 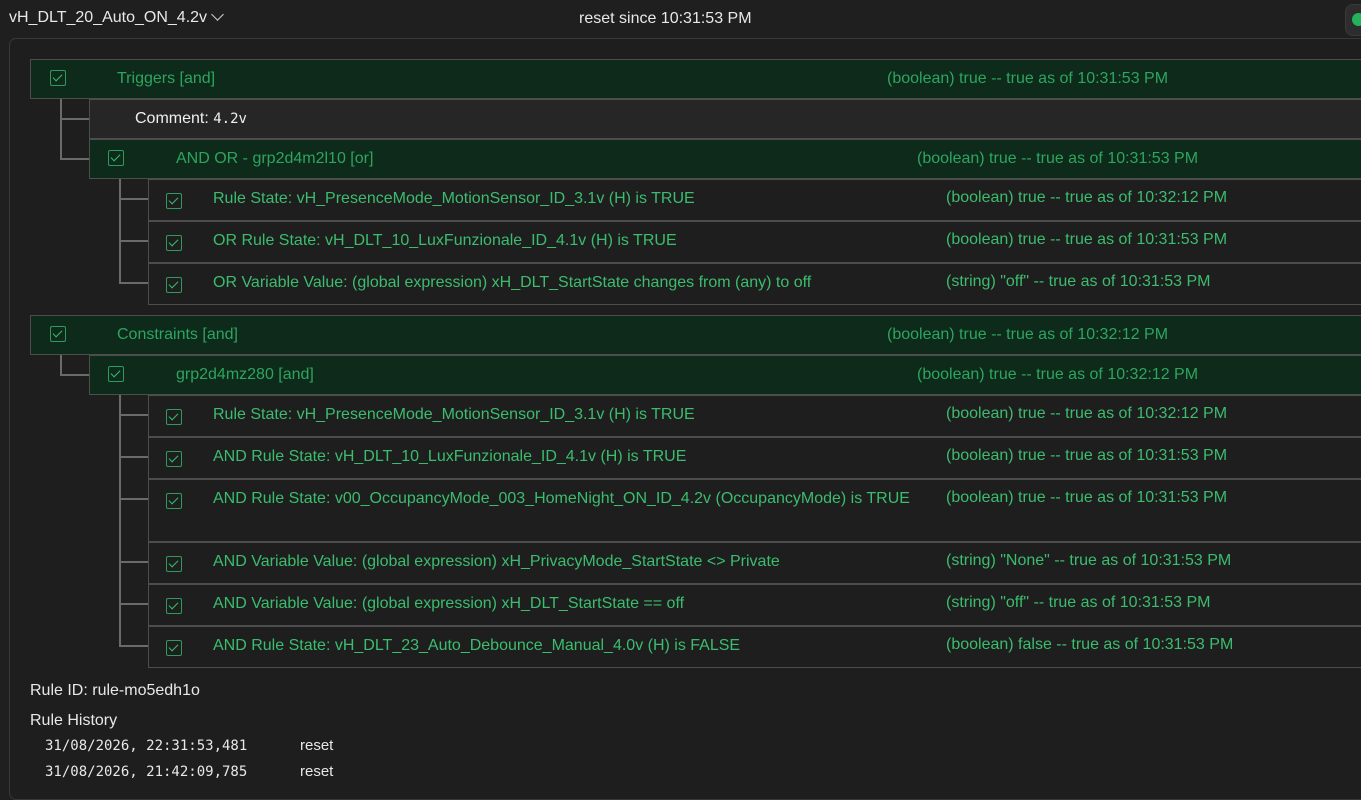 What do you see at coordinates (230, 119) in the screenshot?
I see `comment-value: 4.2v` at bounding box center [230, 119].